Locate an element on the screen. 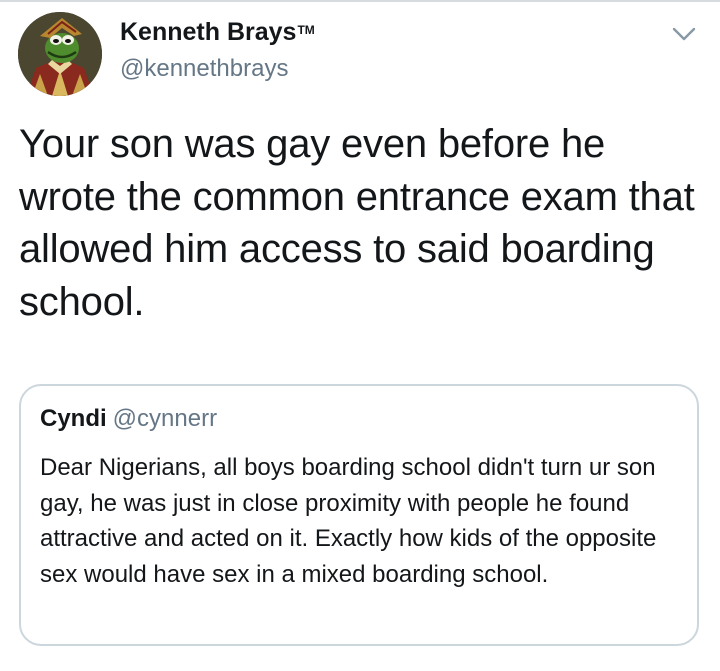 The image size is (720, 671). quoted-tweet-author: Cyndi @cynnerr is located at coordinates (128, 419).